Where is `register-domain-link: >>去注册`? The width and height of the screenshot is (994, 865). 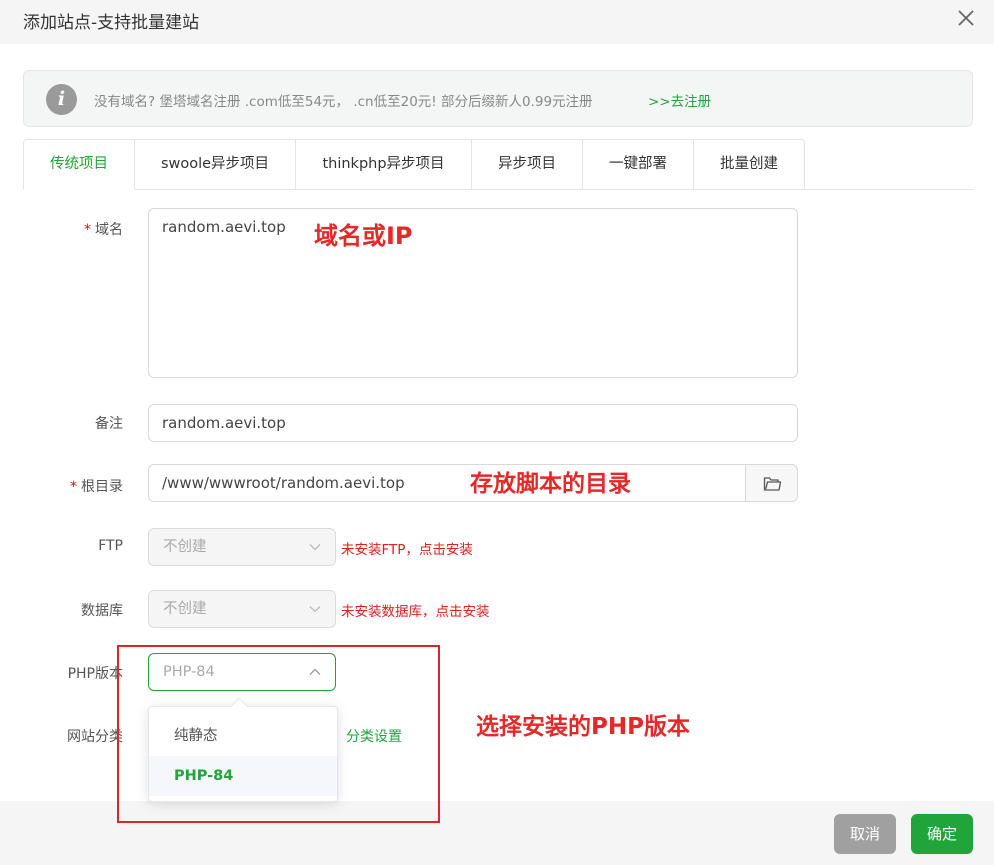 register-domain-link: >>去注册 is located at coordinates (679, 100).